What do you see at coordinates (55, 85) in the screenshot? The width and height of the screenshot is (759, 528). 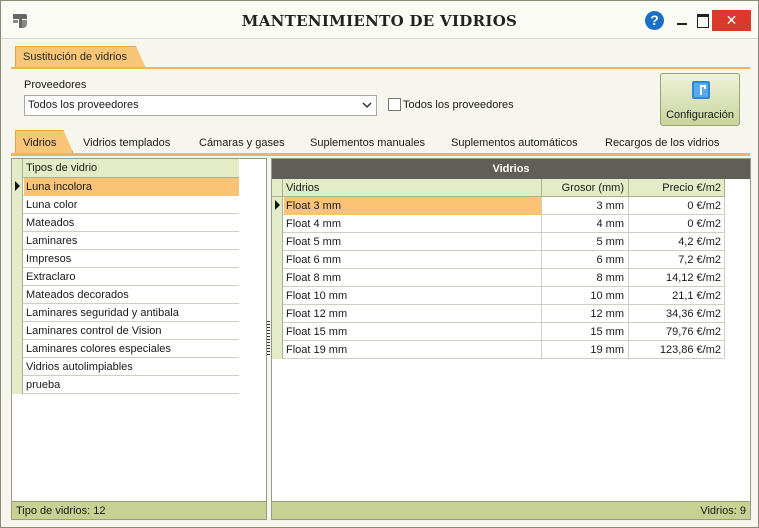 I see `proveedores-label: Proveedores` at bounding box center [55, 85].